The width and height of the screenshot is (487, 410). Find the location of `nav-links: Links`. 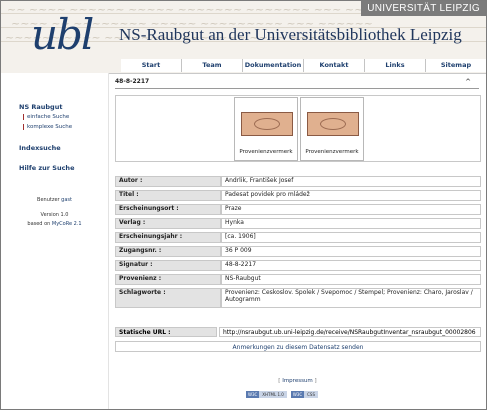

nav-links: Links is located at coordinates (394, 65).